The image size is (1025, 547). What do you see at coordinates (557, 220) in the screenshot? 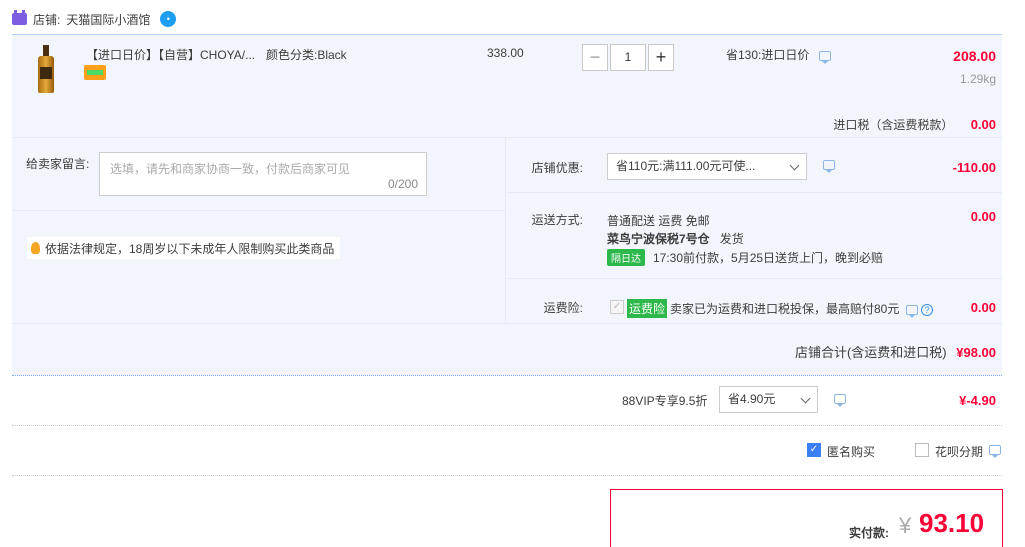
I see `shipping-label: 运送方式:` at bounding box center [557, 220].